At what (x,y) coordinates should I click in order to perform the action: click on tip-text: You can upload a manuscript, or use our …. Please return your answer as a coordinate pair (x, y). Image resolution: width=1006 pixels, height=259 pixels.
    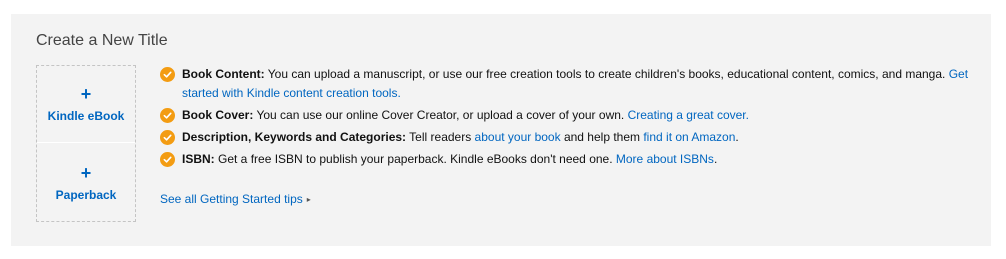
    Looking at the image, I should click on (606, 74).